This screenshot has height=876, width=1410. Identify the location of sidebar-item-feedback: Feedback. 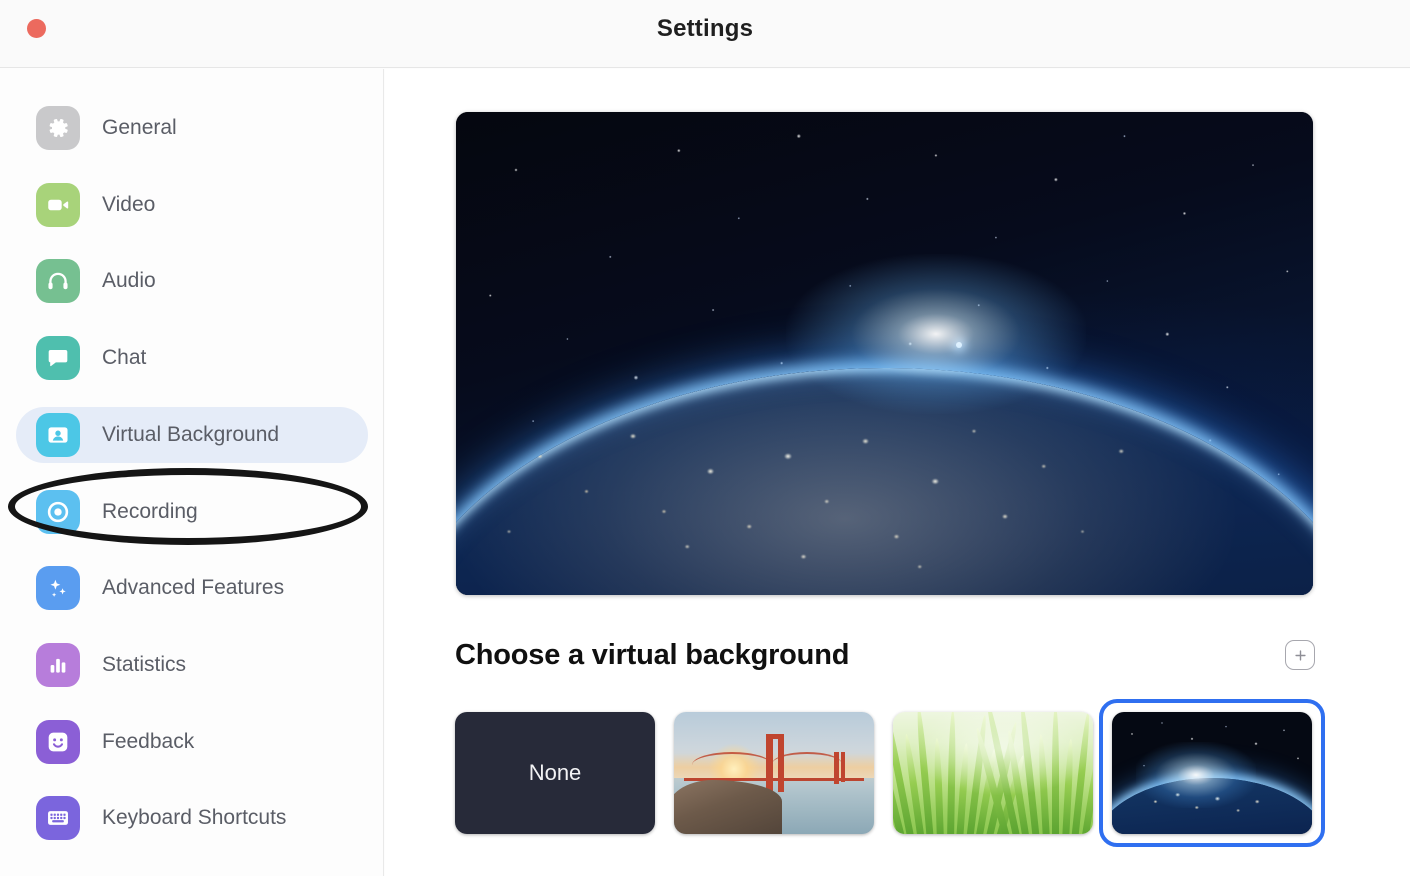
(192, 742).